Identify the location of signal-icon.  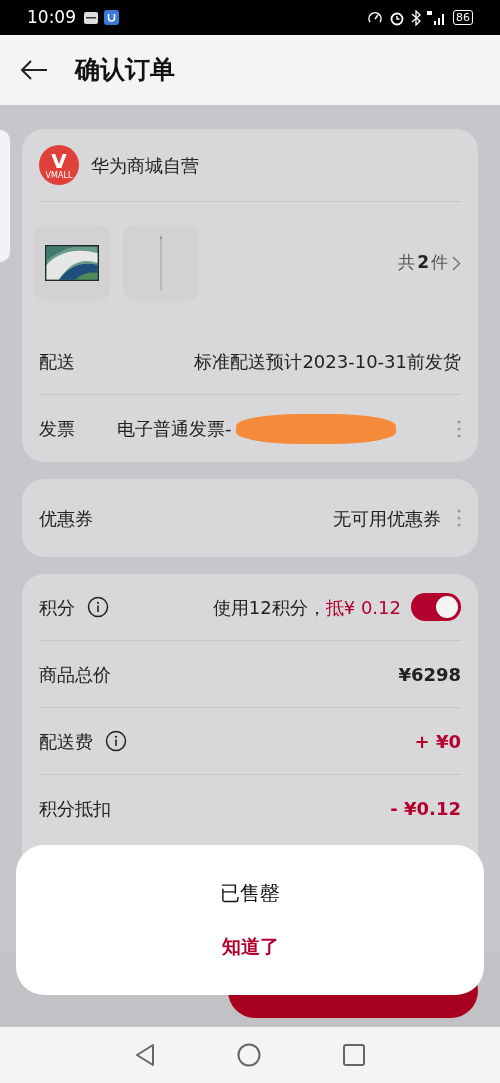
(437, 17).